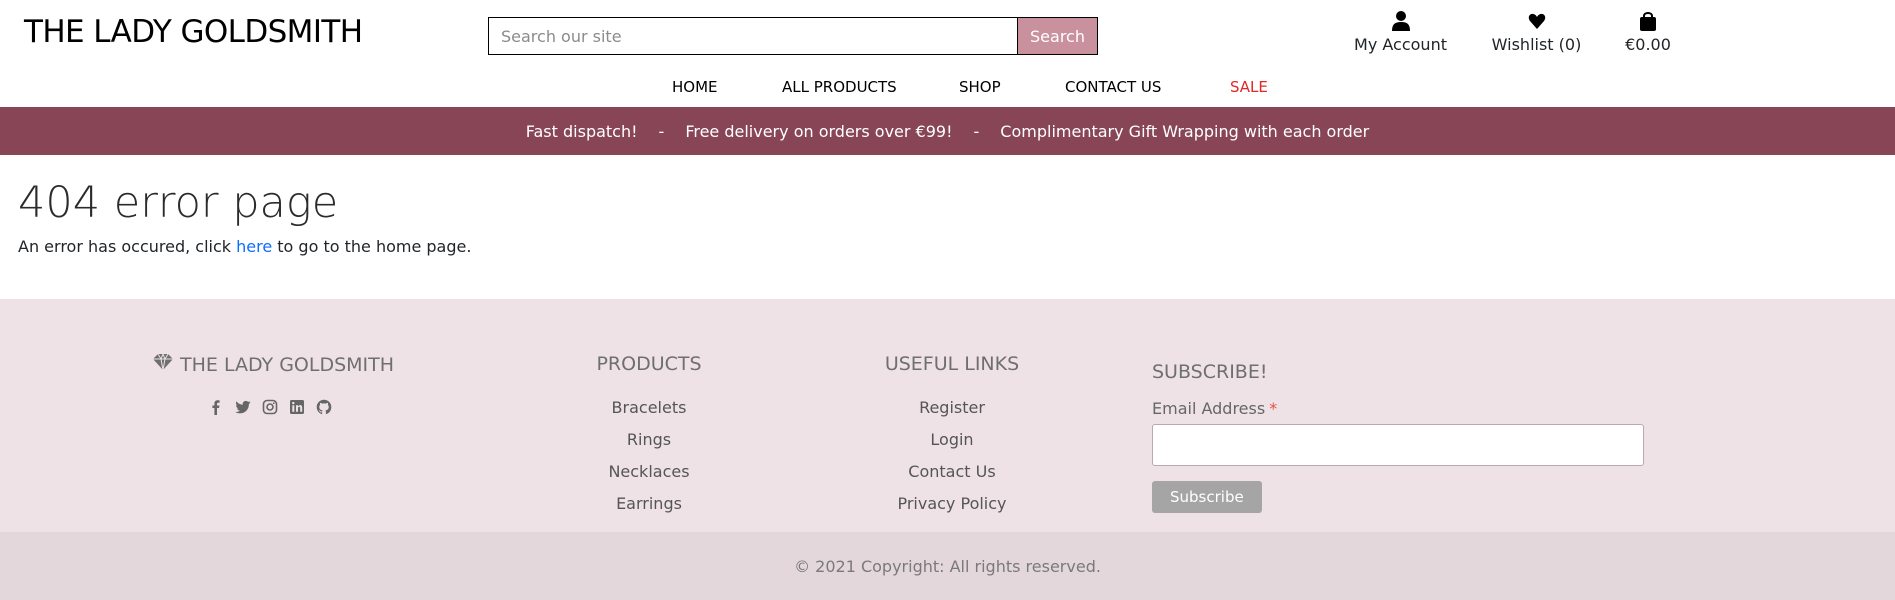  What do you see at coordinates (980, 87) in the screenshot?
I see `nav-shop: SHOP` at bounding box center [980, 87].